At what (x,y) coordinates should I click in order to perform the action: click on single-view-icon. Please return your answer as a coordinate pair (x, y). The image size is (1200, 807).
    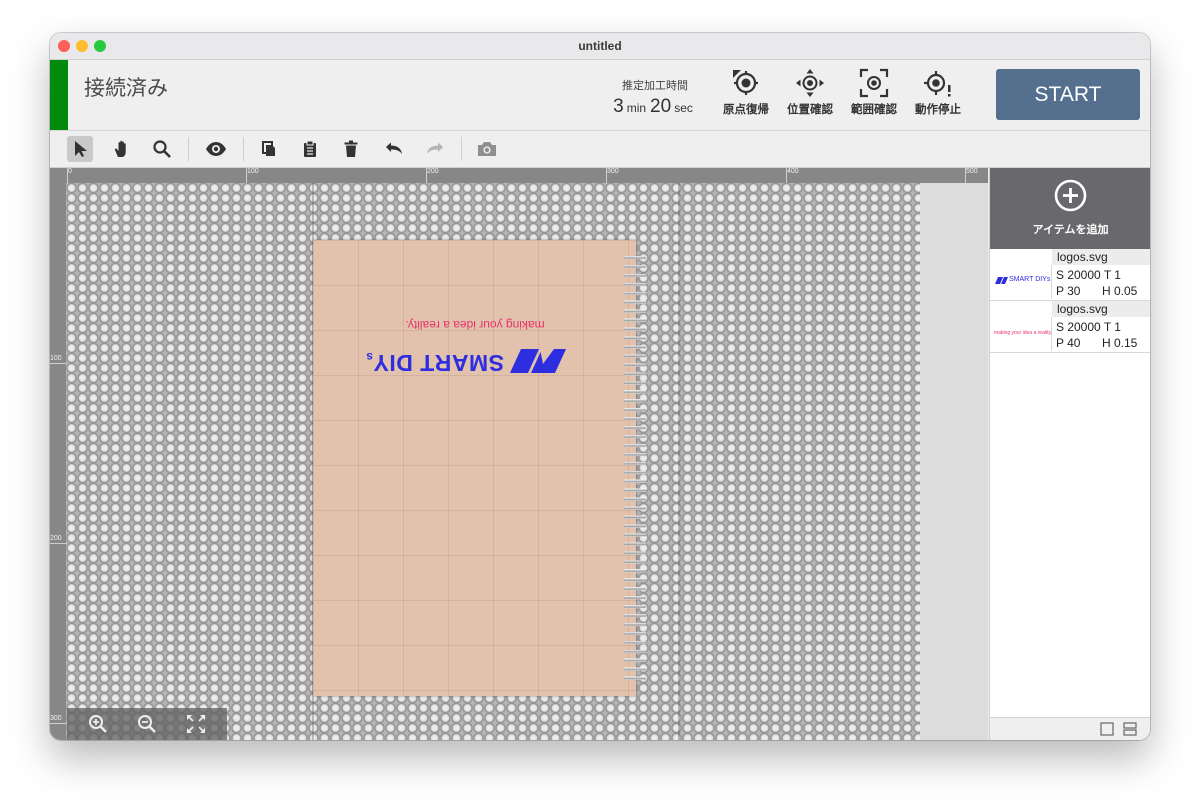
    Looking at the image, I should click on (1107, 729).